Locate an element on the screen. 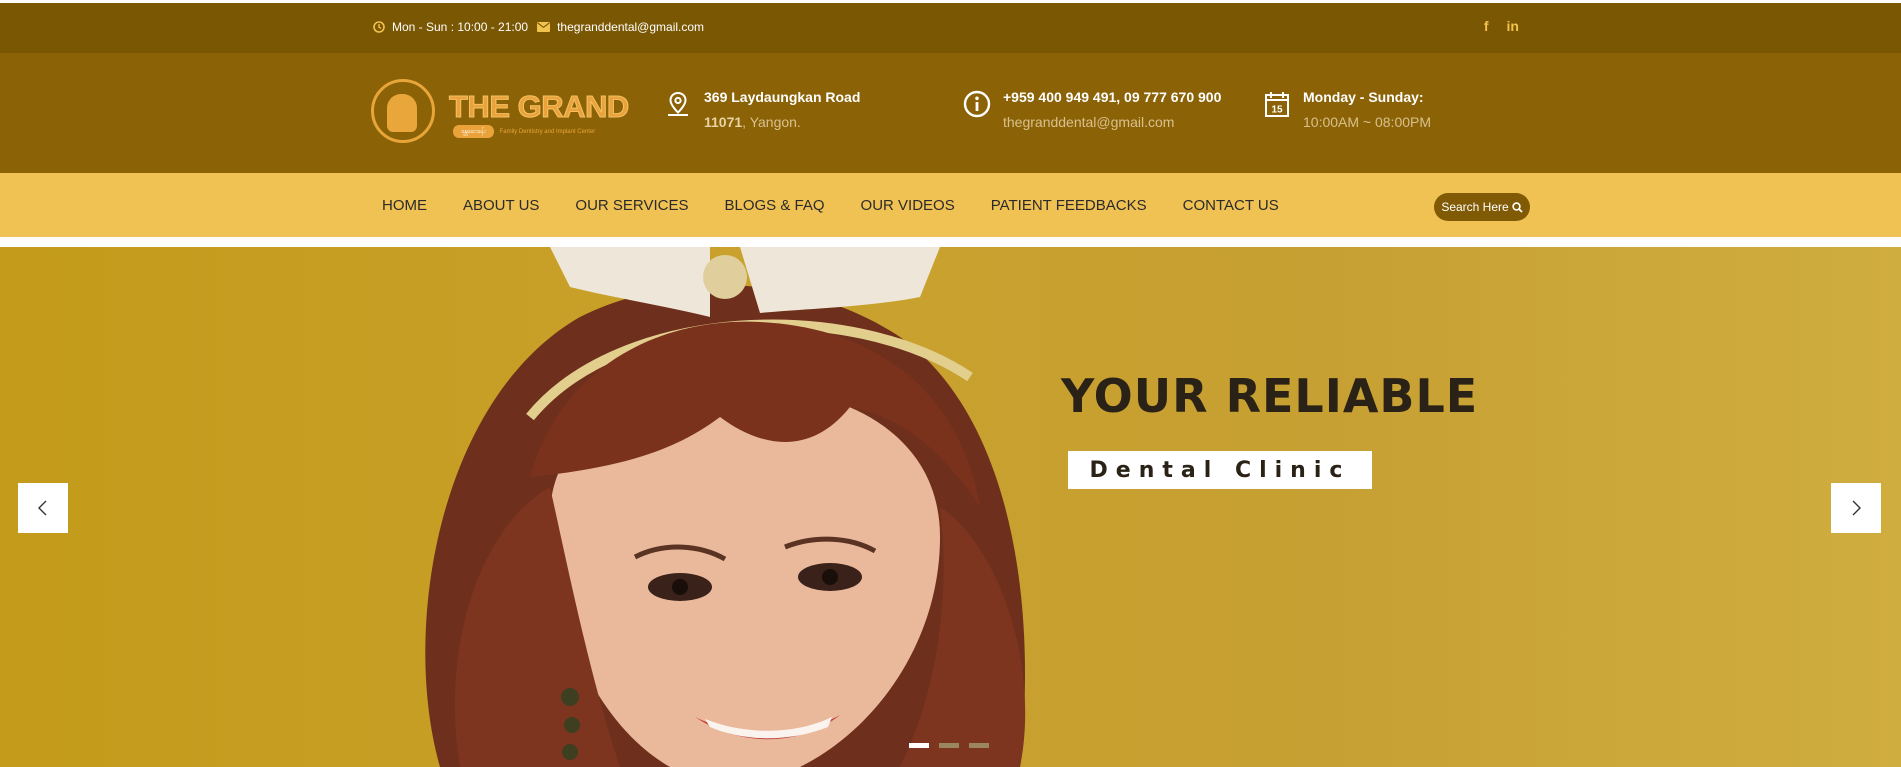 Image resolution: width=1901 pixels, height=767 pixels. contact-email: thegranddental@gmail.com is located at coordinates (1112, 122).